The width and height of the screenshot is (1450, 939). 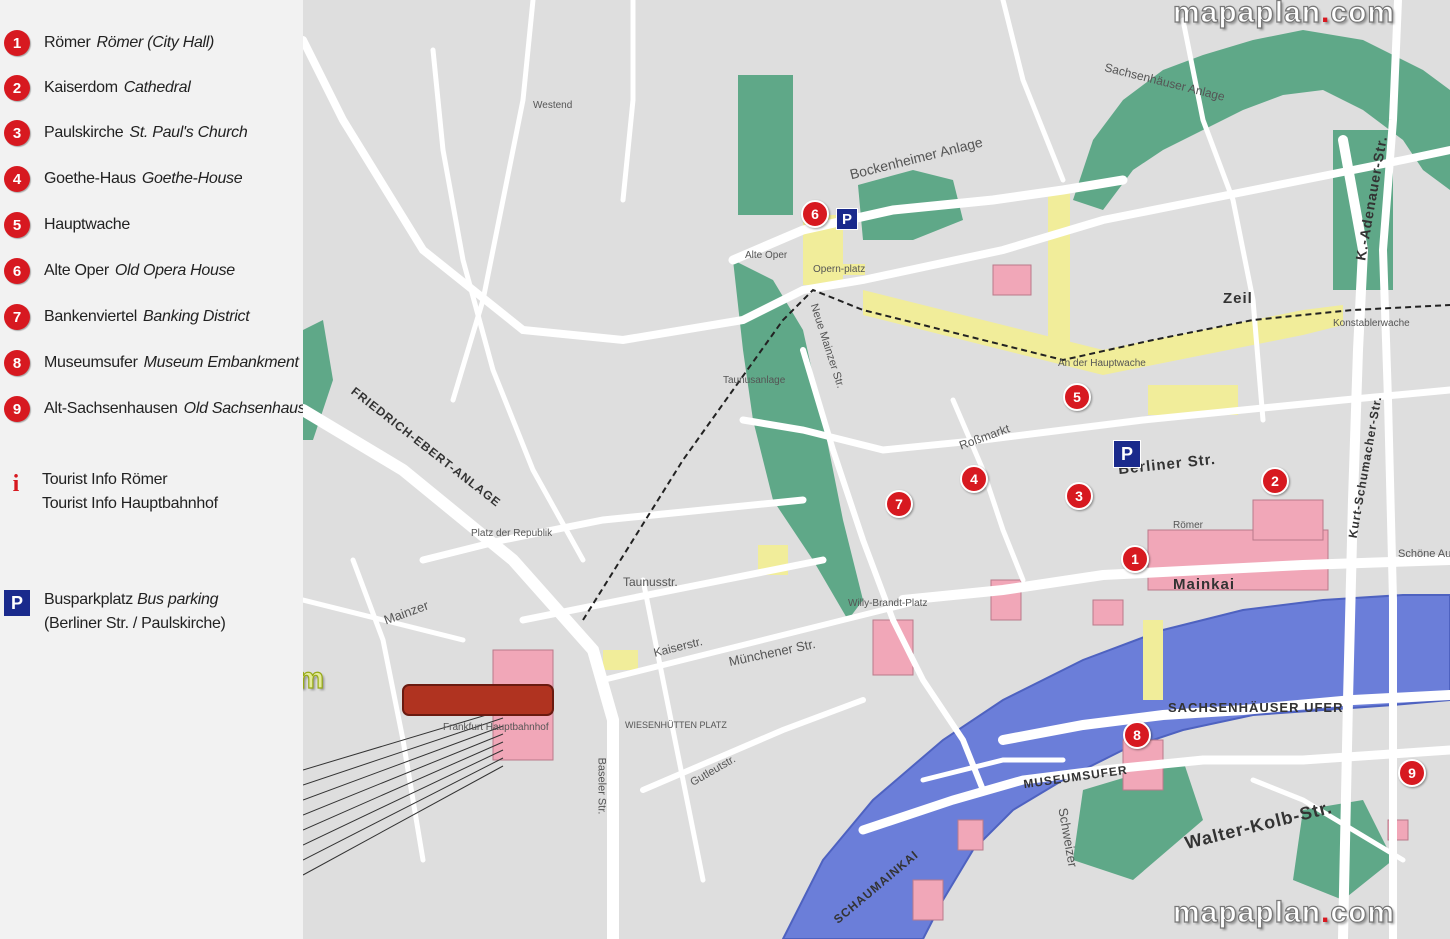 What do you see at coordinates (91, 316) in the screenshot?
I see `legend-item-name: Bankenviertel` at bounding box center [91, 316].